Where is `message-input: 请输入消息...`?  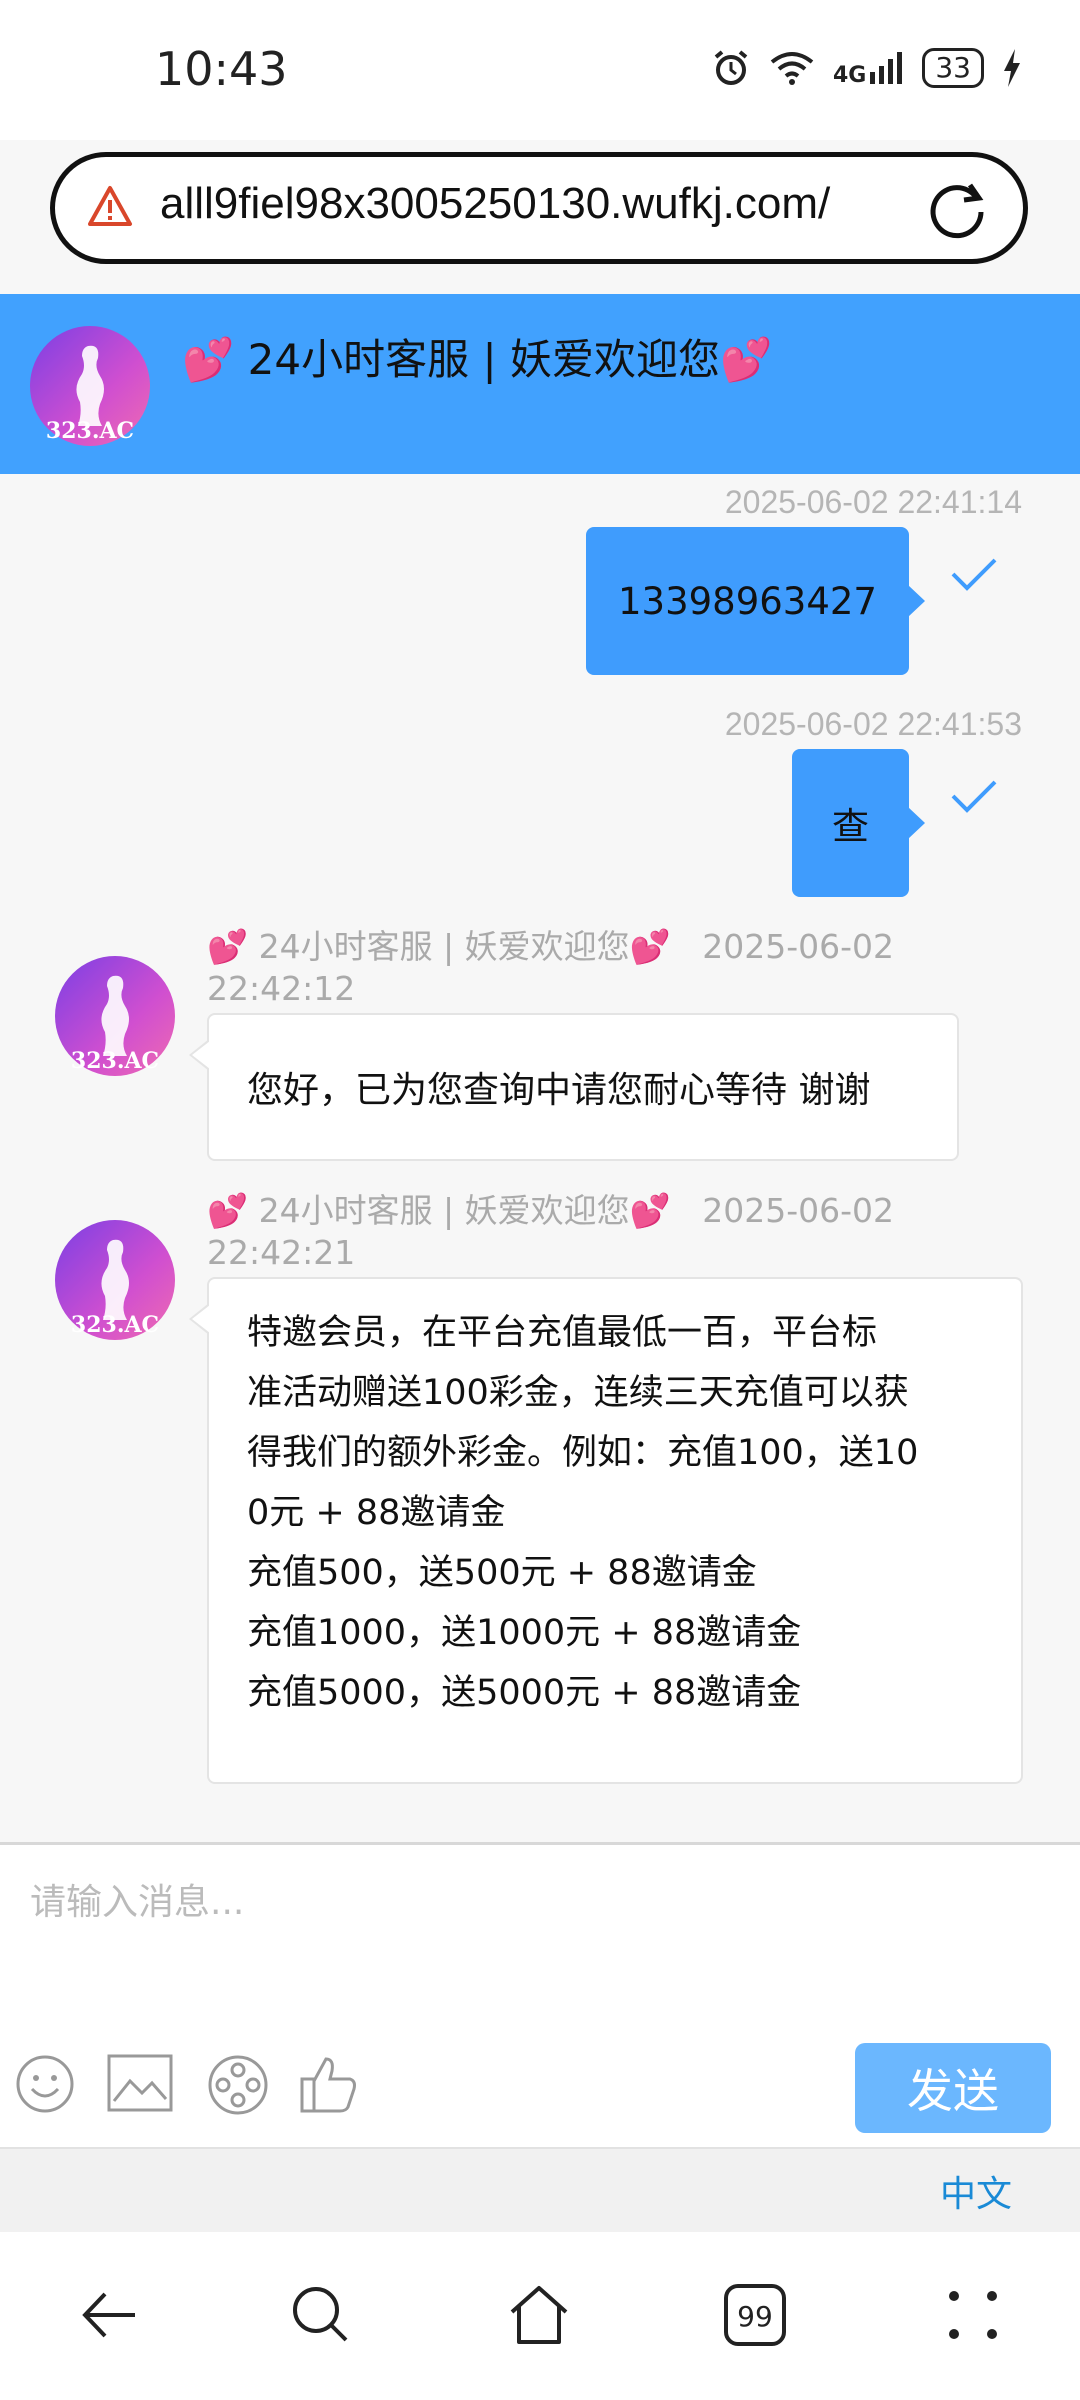
message-input: 请输入消息... is located at coordinates (137, 1899).